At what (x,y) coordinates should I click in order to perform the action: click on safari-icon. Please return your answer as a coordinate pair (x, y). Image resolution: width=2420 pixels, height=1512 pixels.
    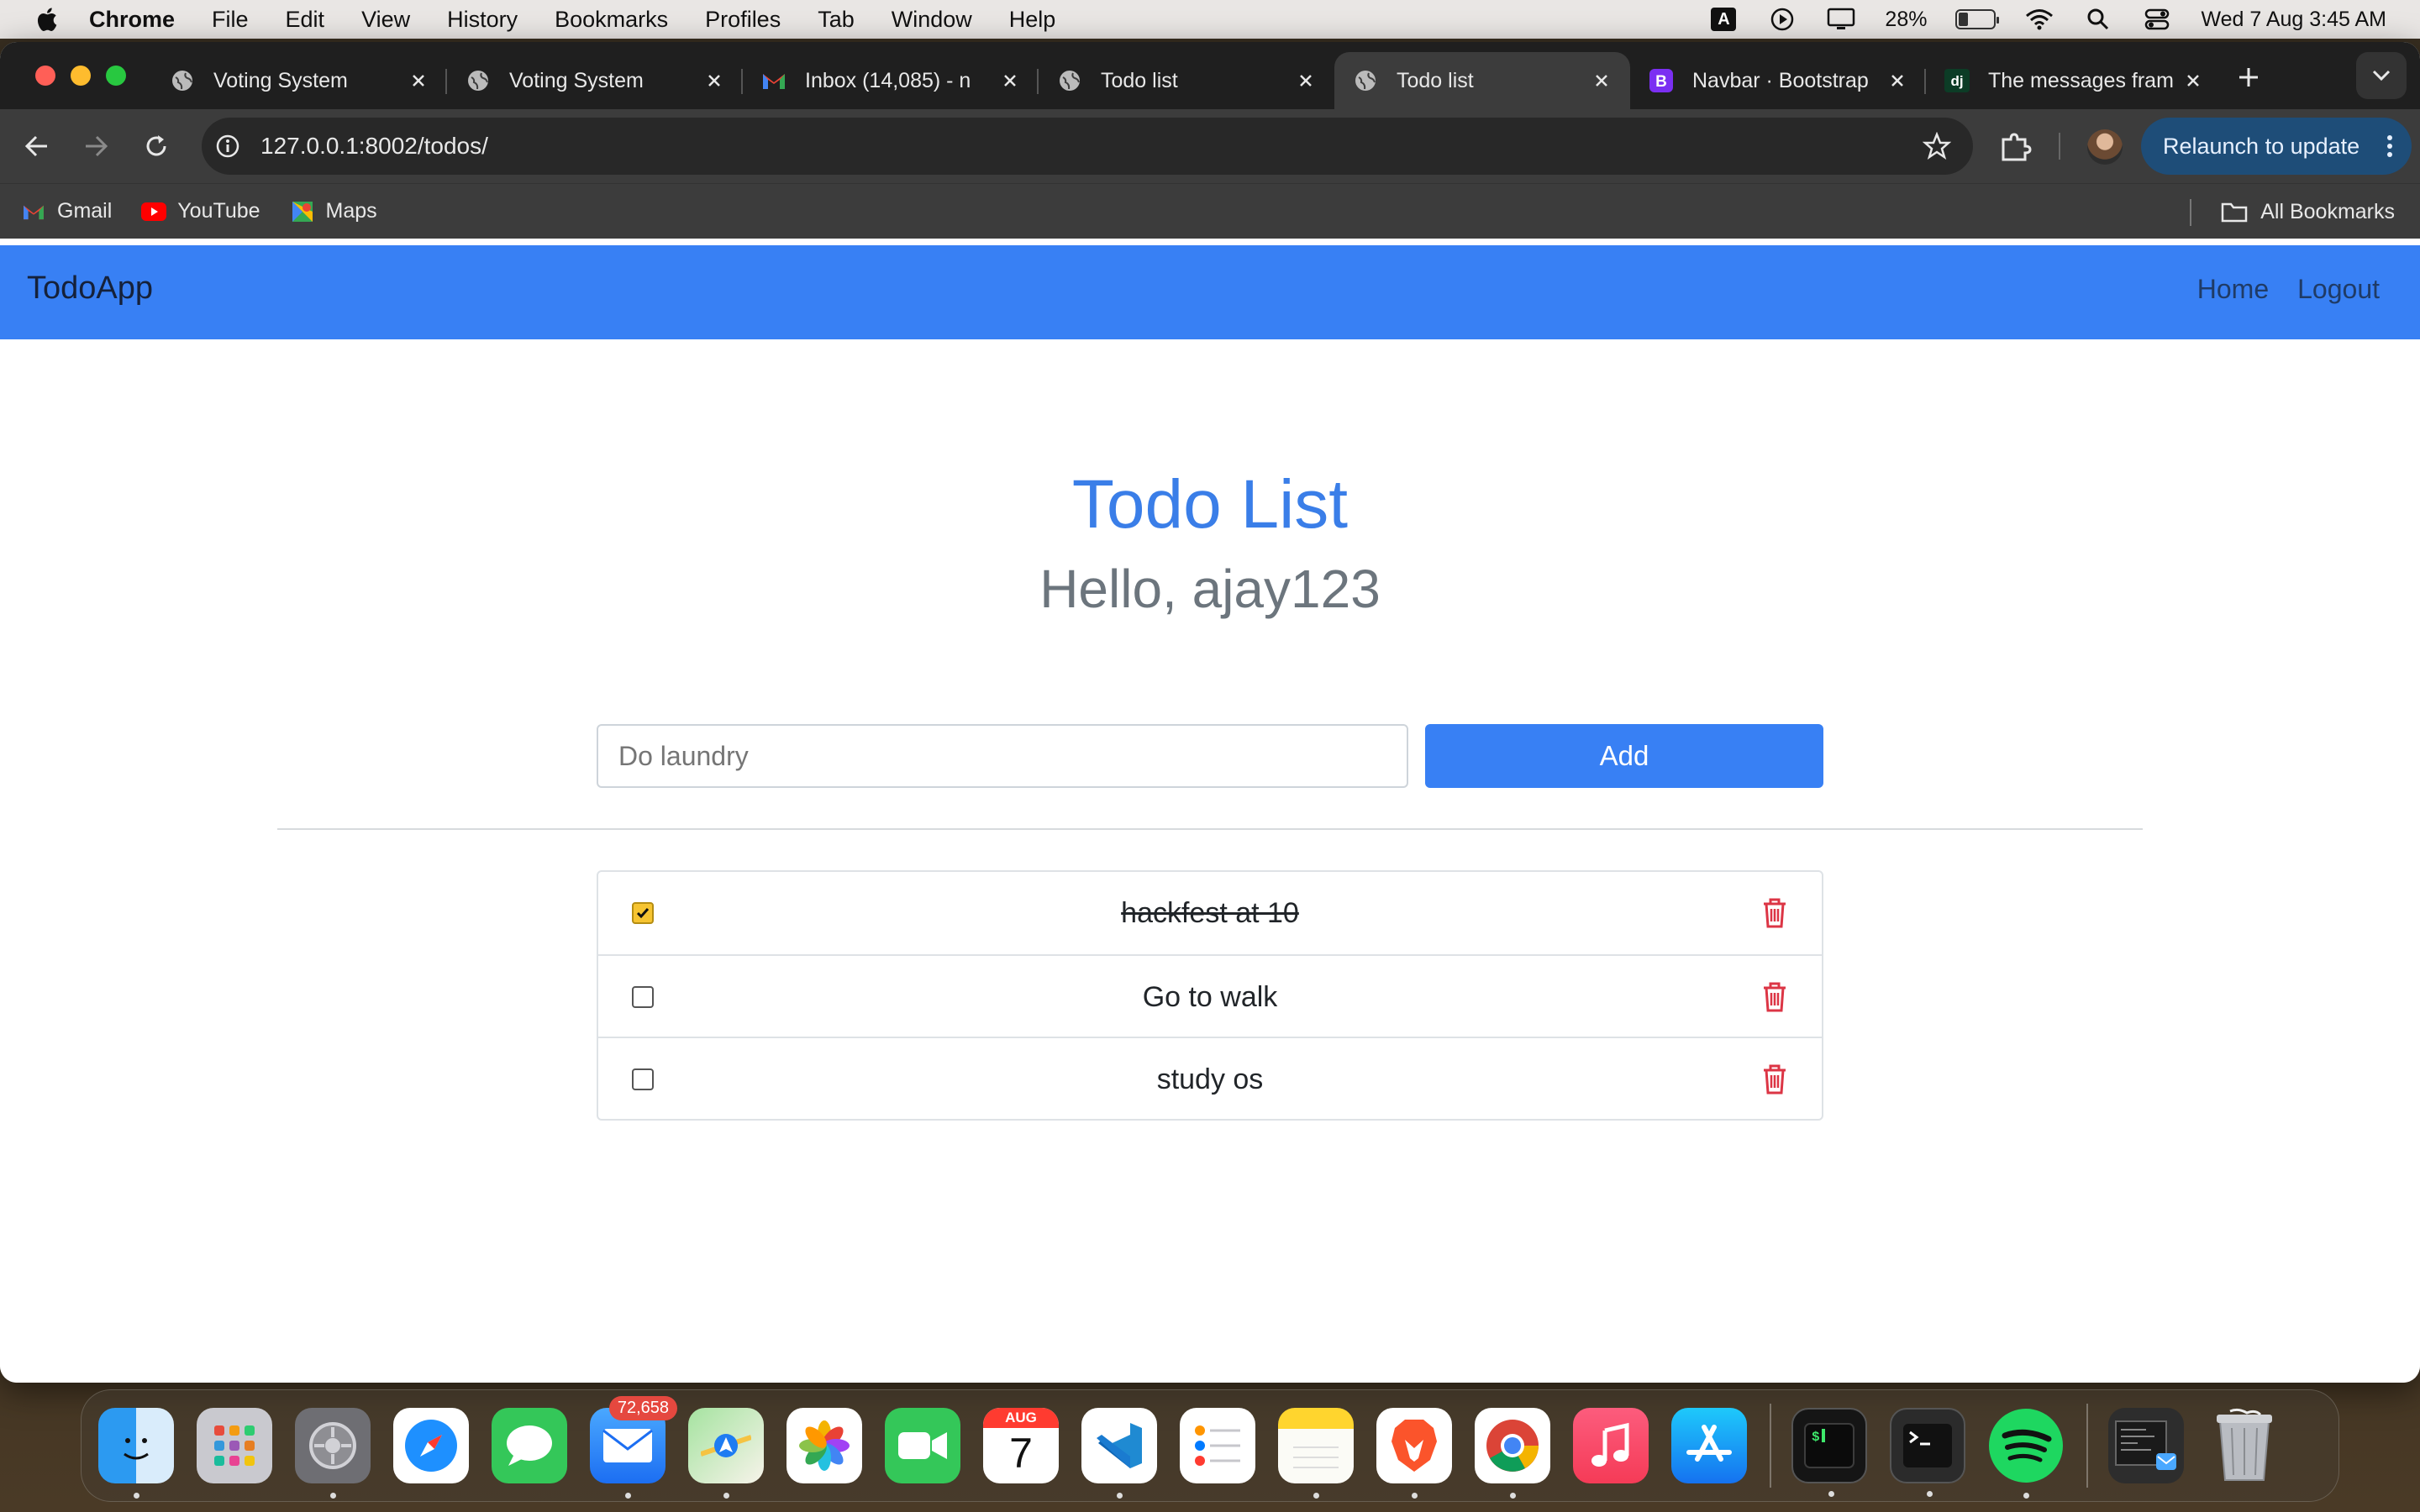
    Looking at the image, I should click on (431, 1445).